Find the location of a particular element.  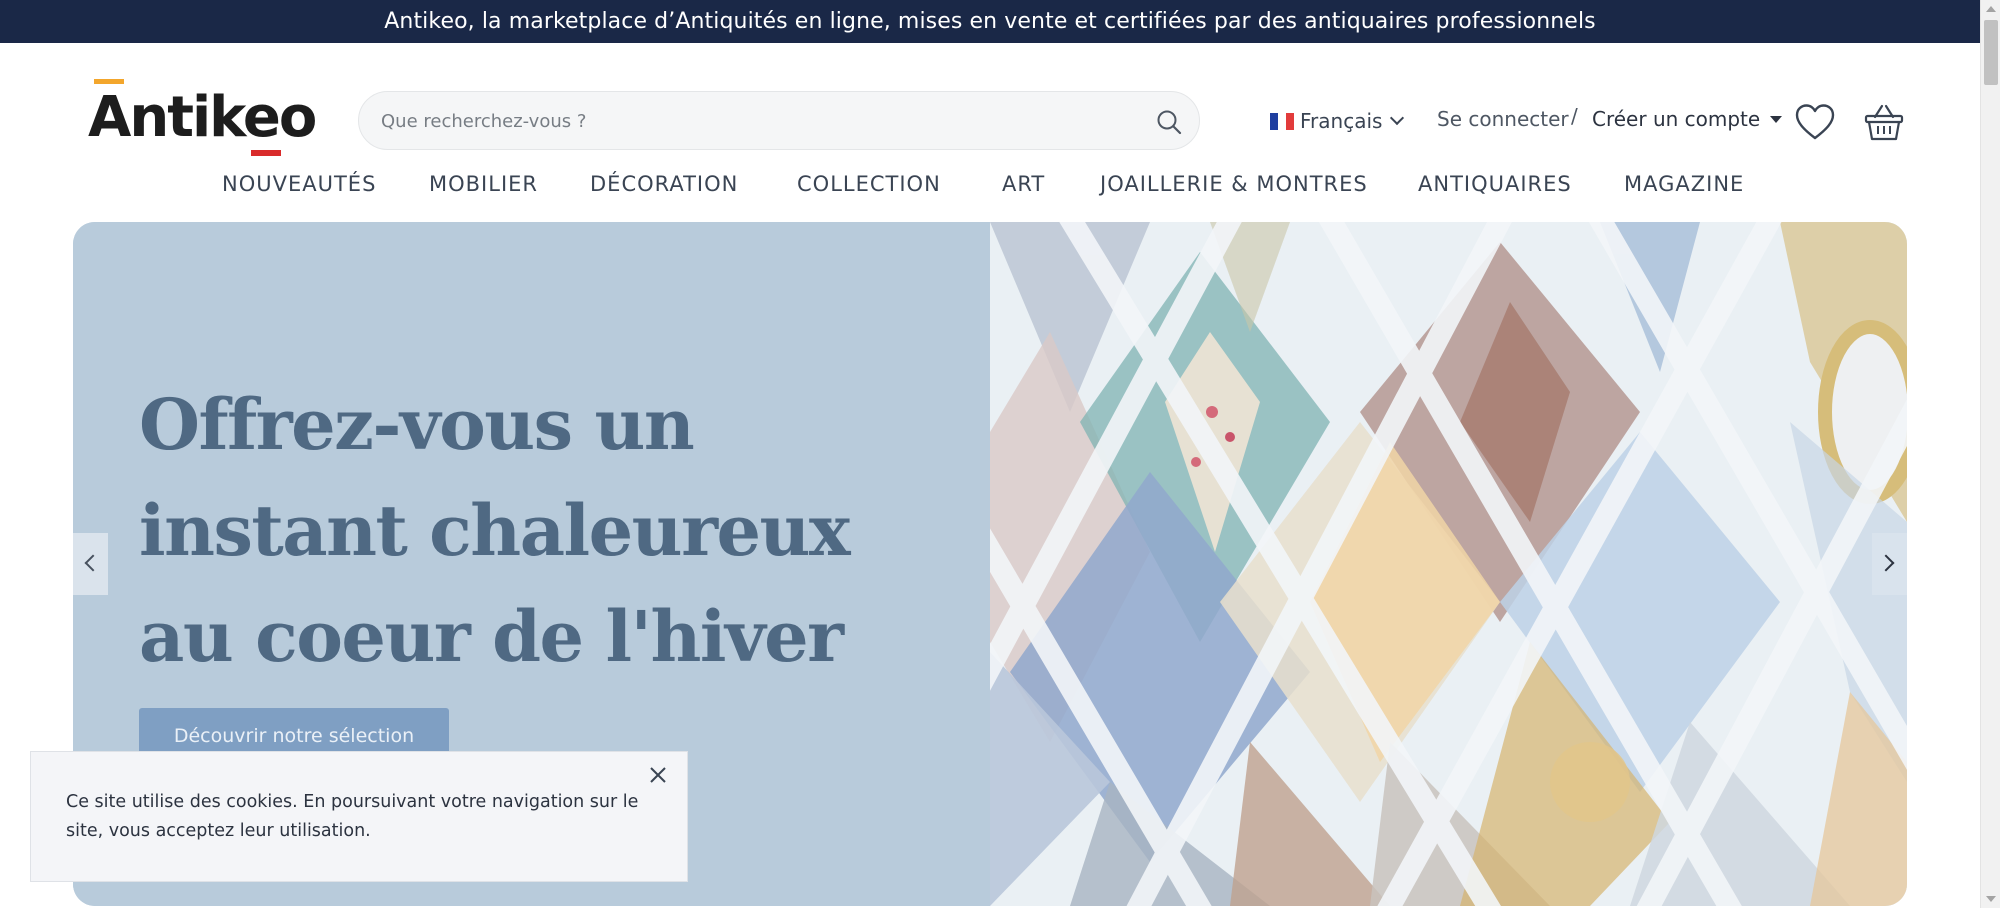

basket-icon is located at coordinates (1884, 122).